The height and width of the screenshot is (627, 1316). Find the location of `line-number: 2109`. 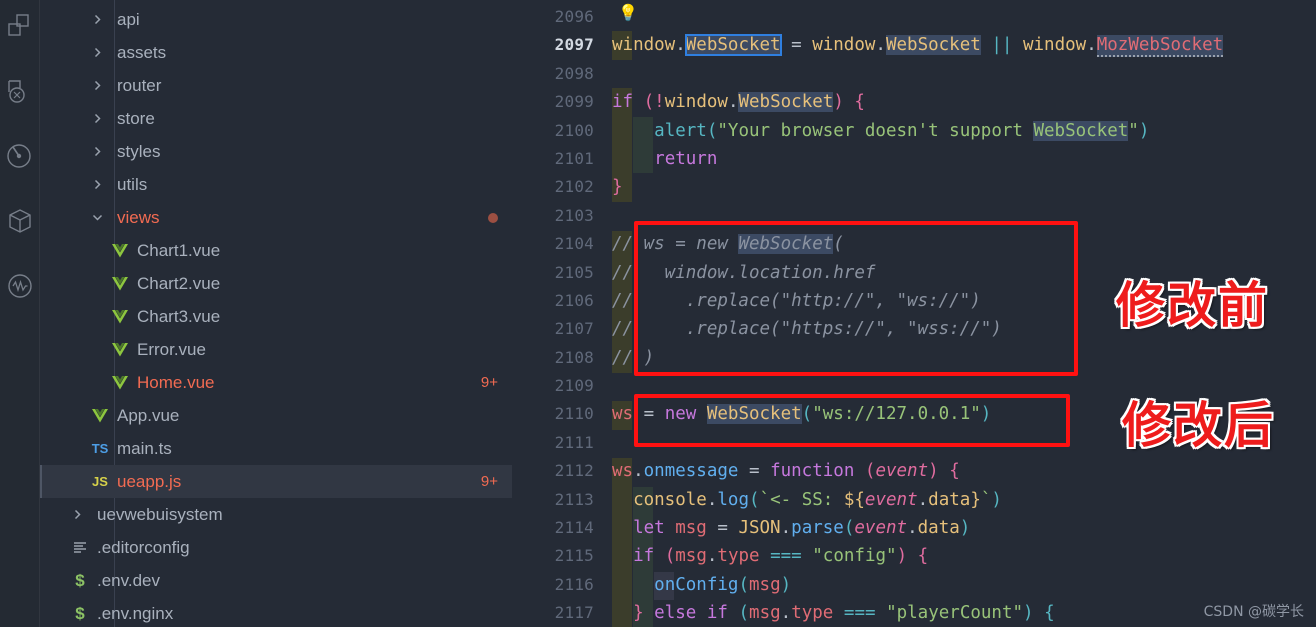

line-number: 2109 is located at coordinates (574, 386).